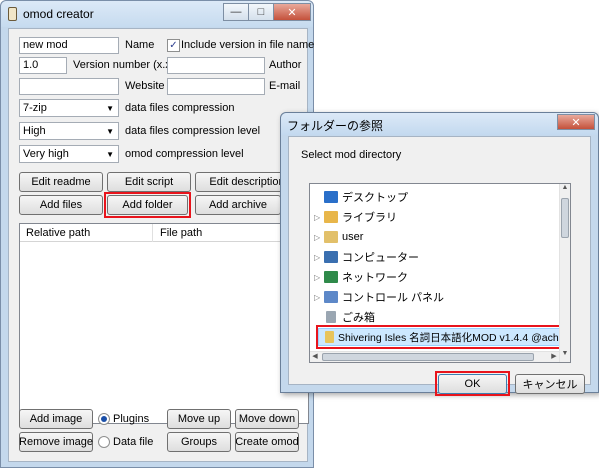  I want to click on column-divider, so click(152, 233).